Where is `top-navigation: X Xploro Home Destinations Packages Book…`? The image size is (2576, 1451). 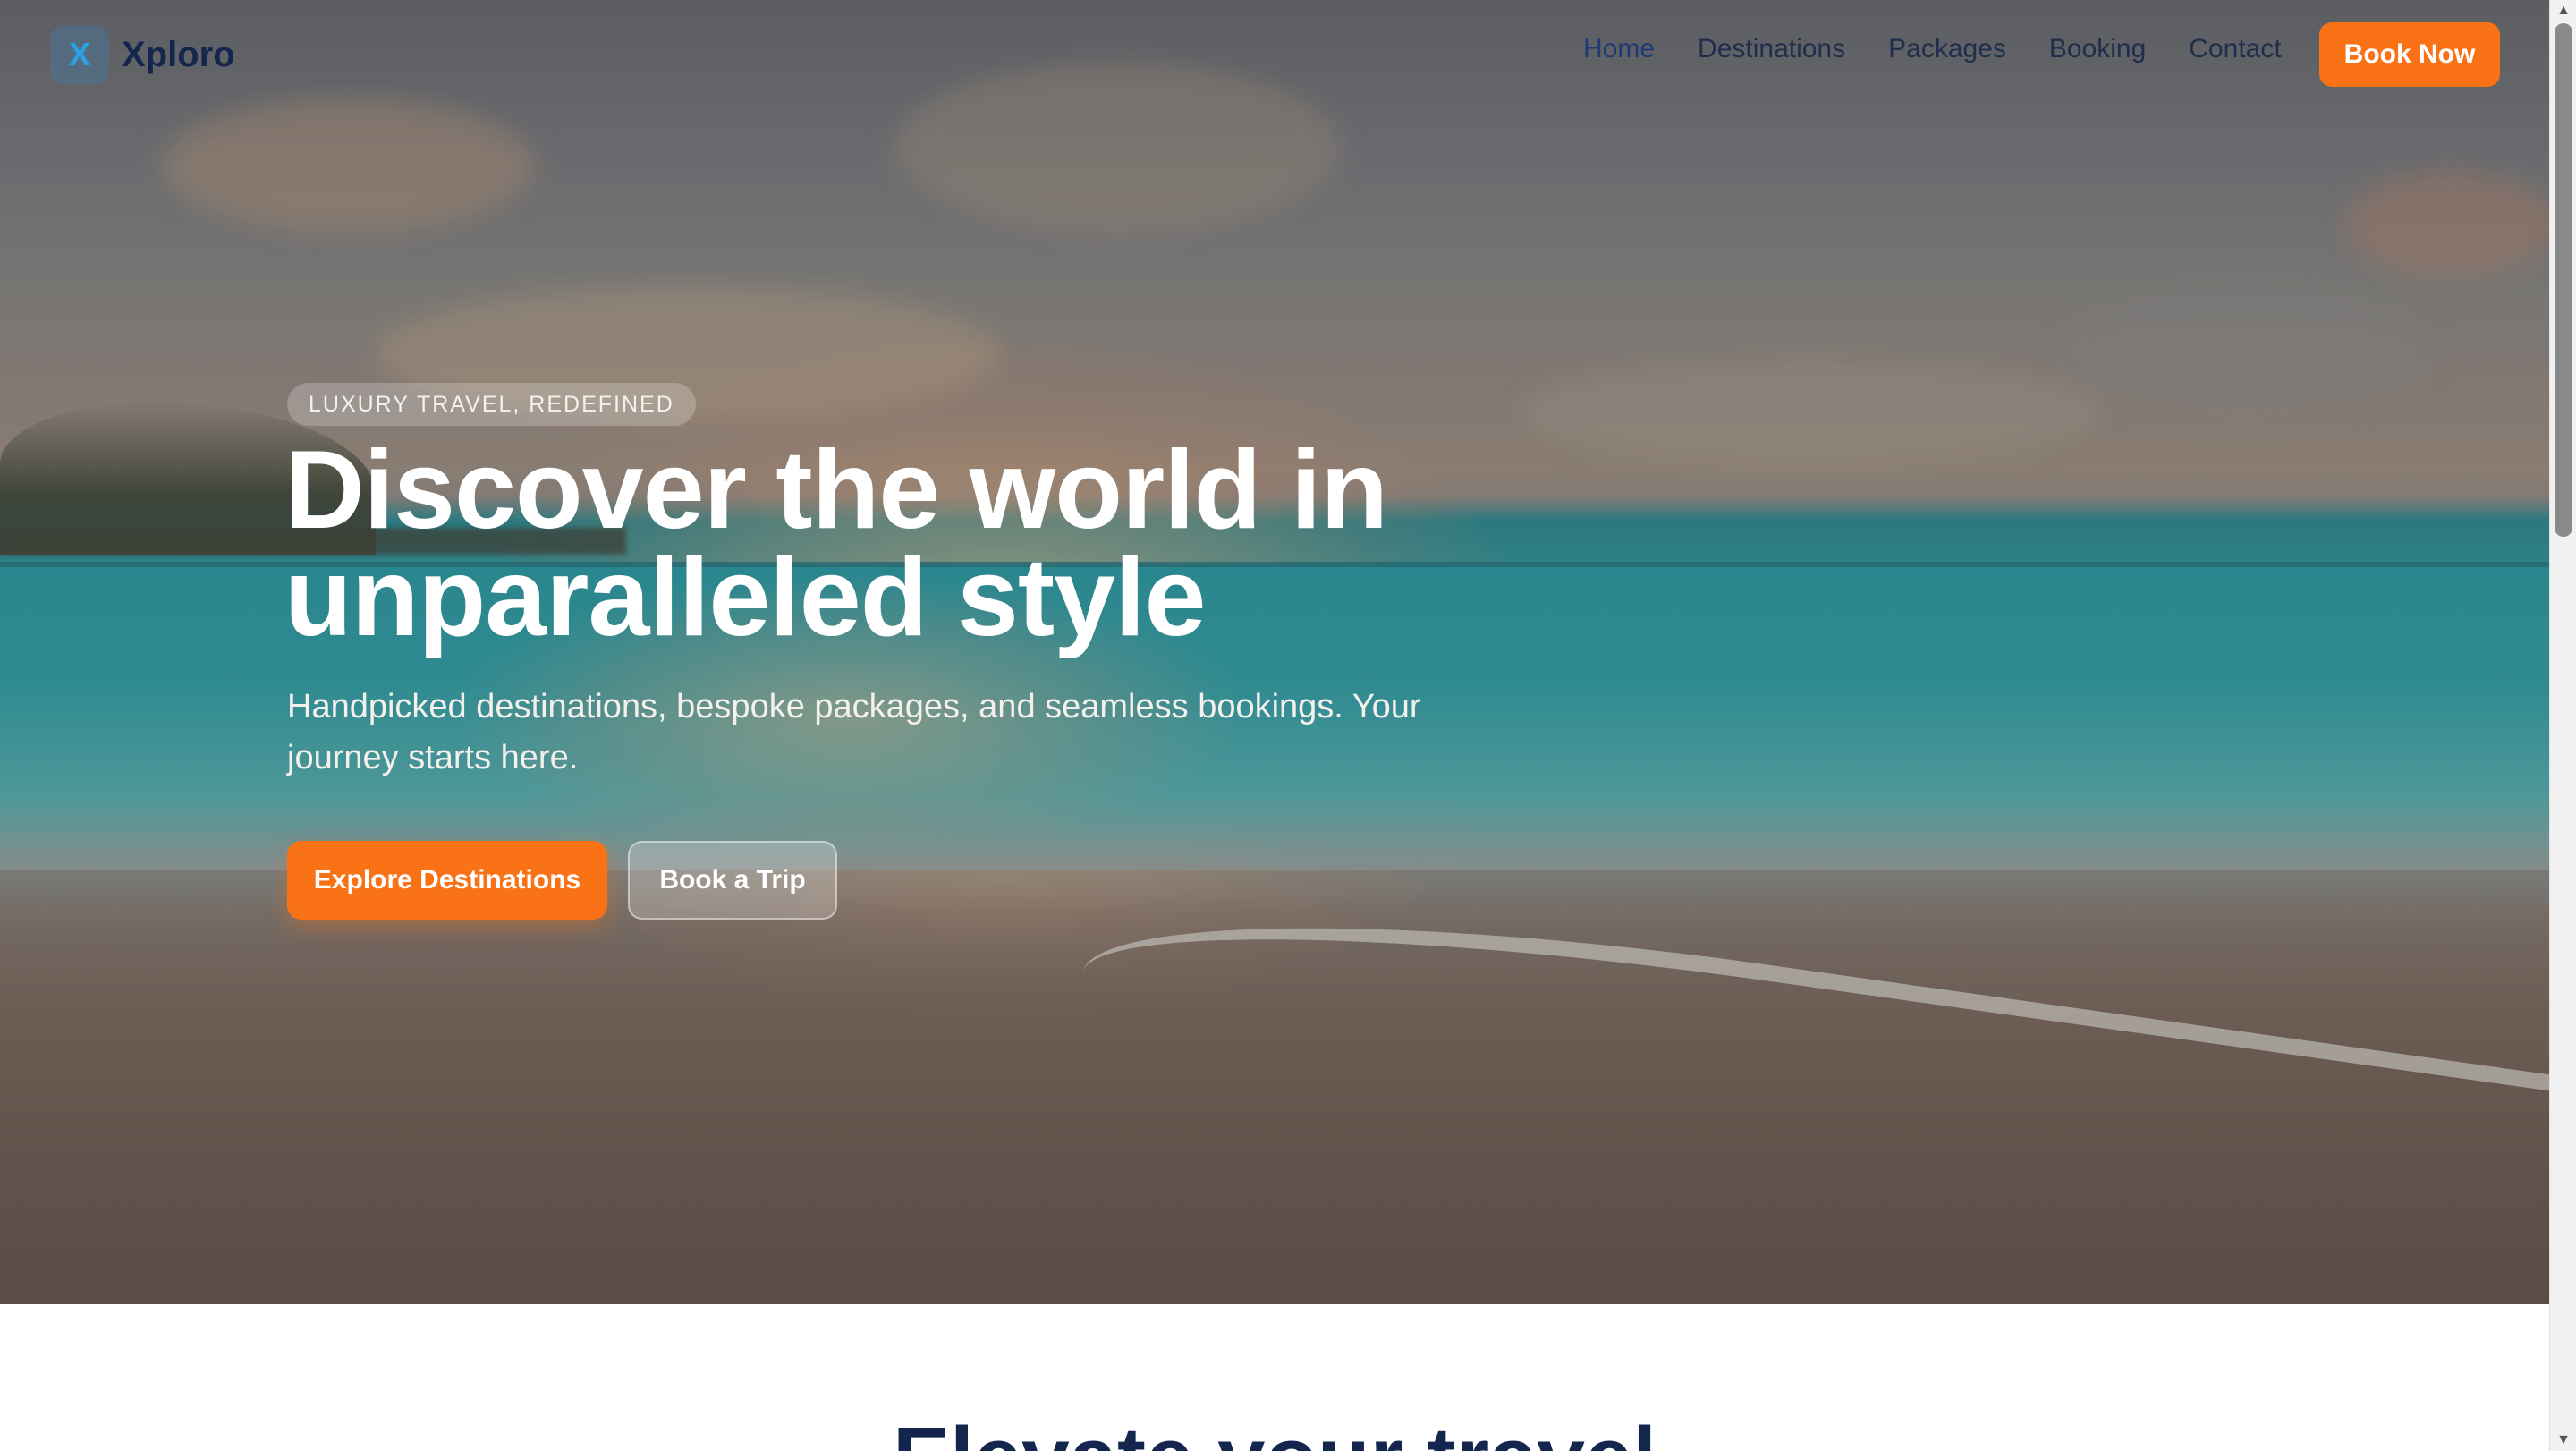 top-navigation: X Xploro Home Destinations Packages Book… is located at coordinates (1274, 54).